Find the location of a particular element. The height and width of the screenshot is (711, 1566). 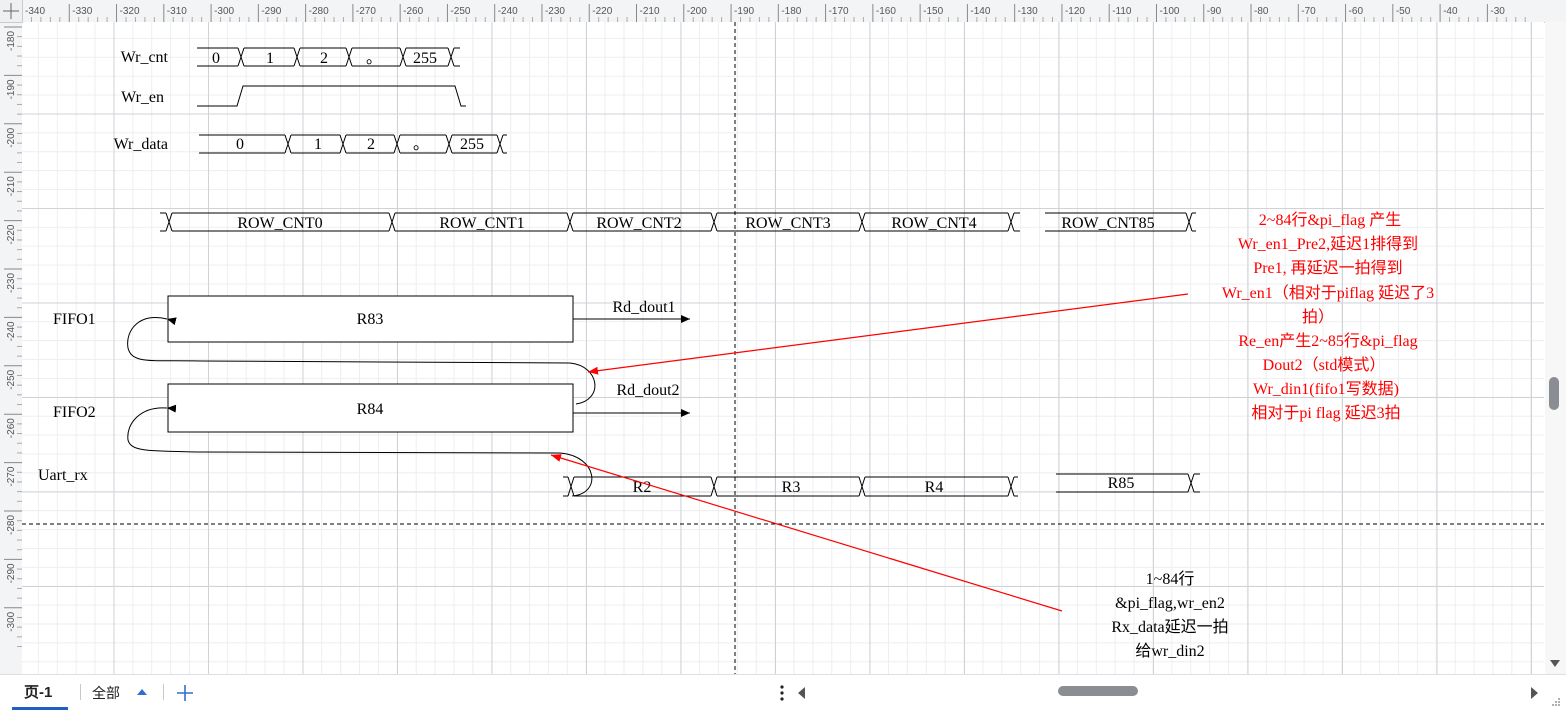

ruler-tick-label: -50 is located at coordinates (1403, 11).